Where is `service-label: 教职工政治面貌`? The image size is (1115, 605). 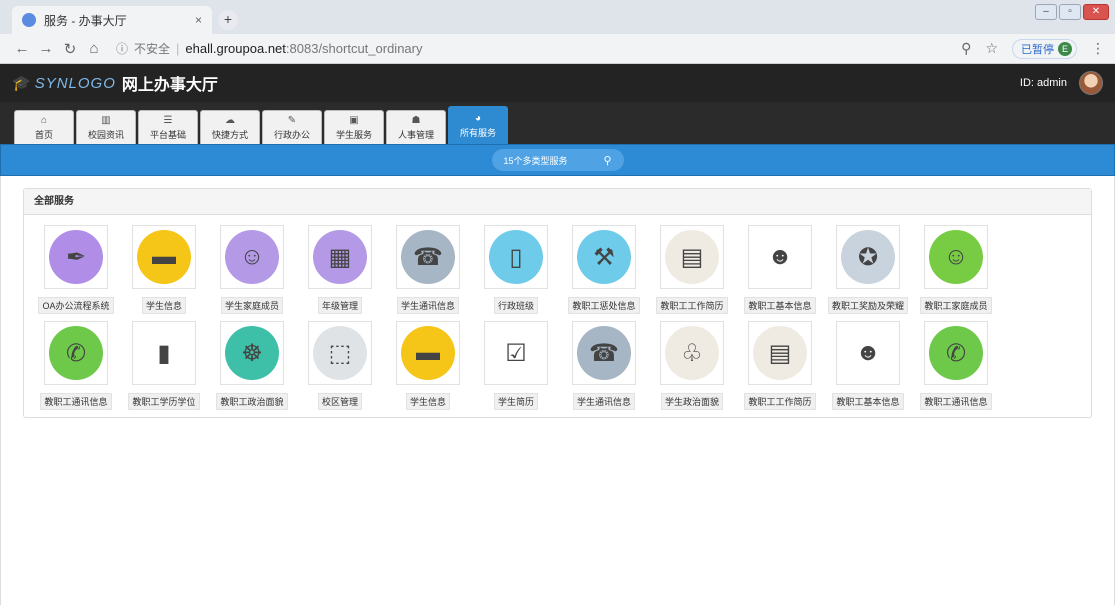 service-label: 教职工政治面貌 is located at coordinates (252, 401).